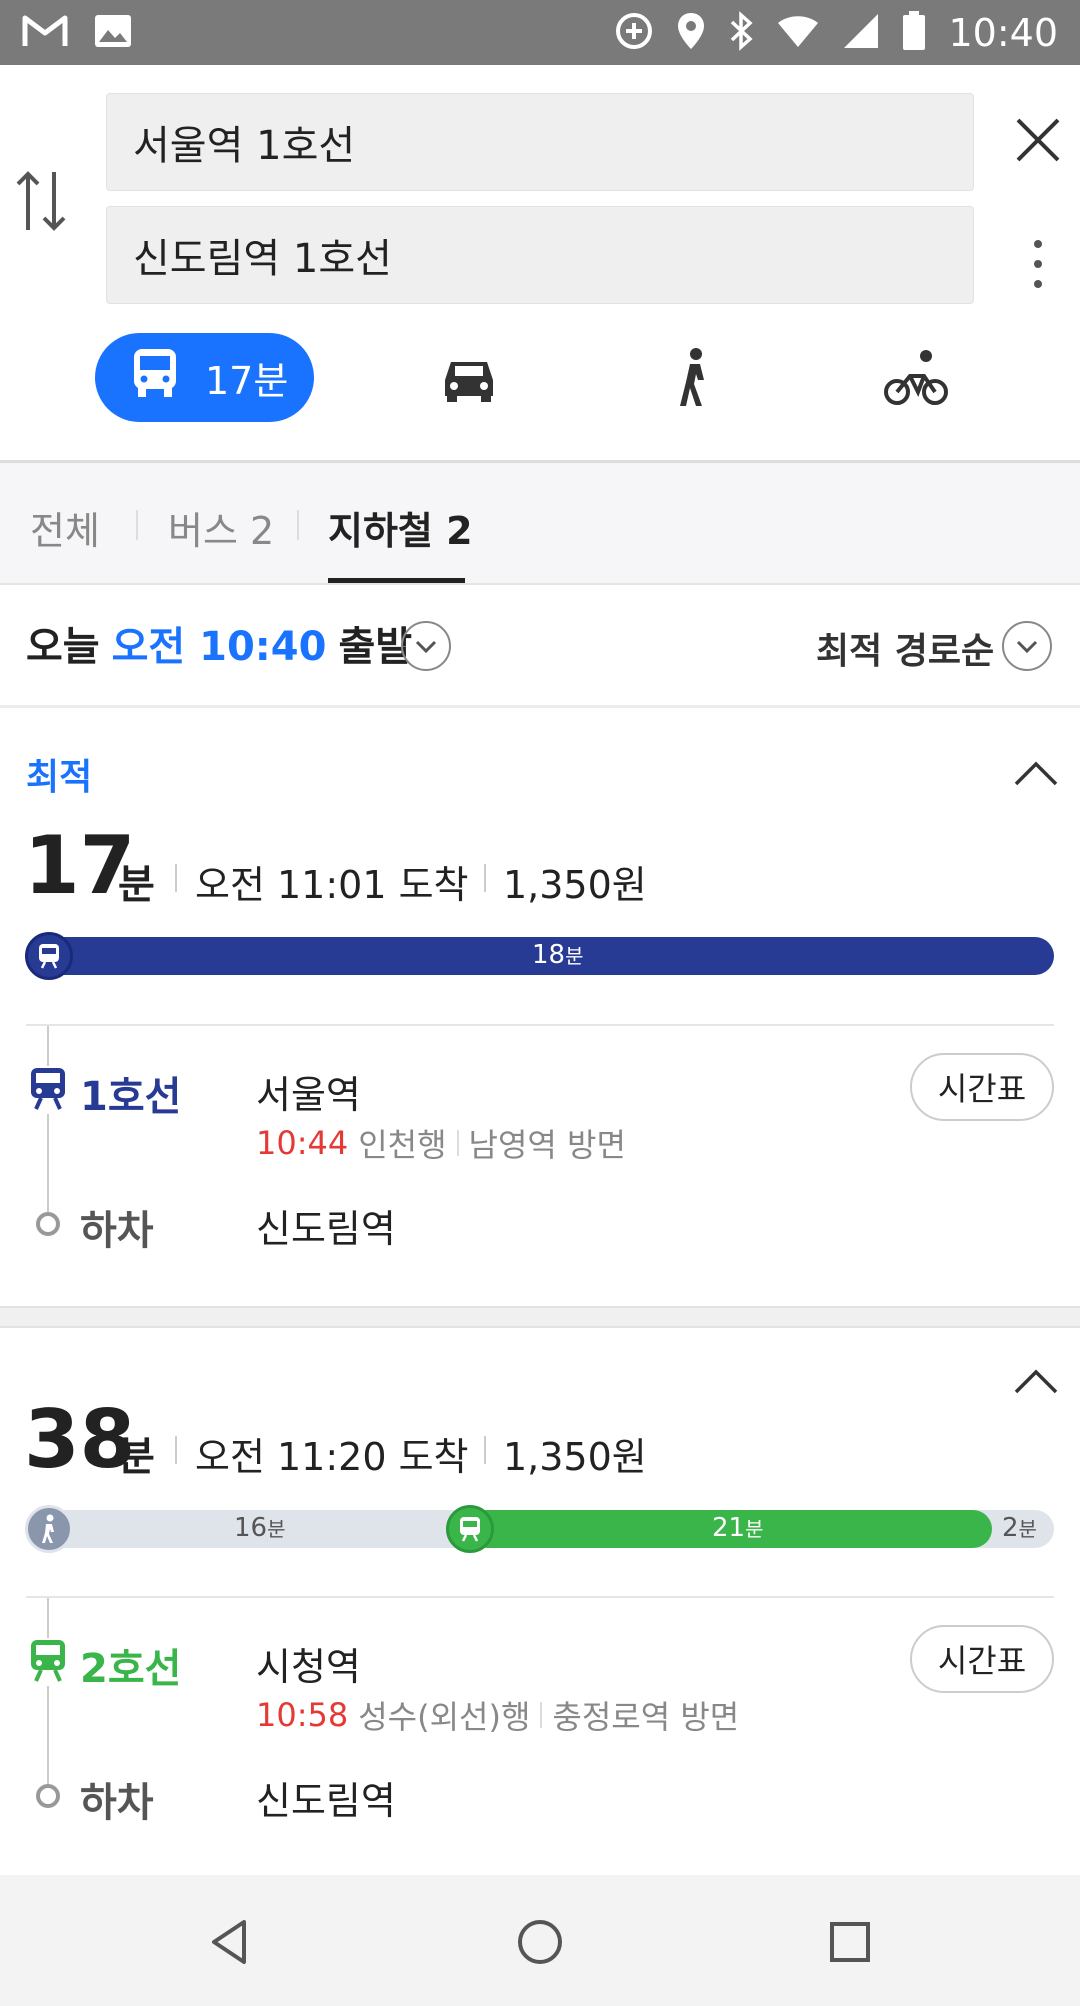  I want to click on status-bar: 10:40, so click(540, 32).